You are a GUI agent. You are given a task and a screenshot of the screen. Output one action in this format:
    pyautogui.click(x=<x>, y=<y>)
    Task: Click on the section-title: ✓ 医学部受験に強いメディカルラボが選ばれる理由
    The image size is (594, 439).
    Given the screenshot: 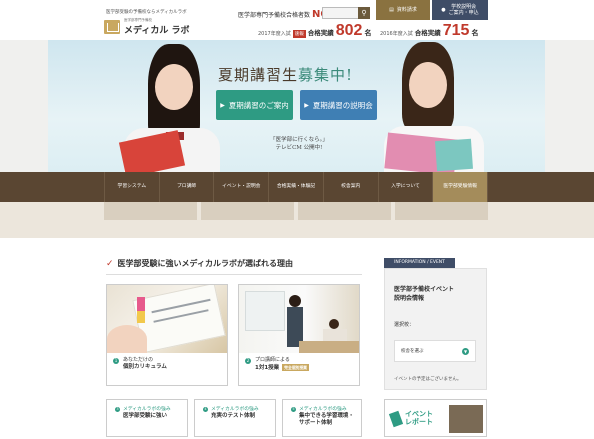 What is the action you would take?
    pyautogui.click(x=199, y=263)
    